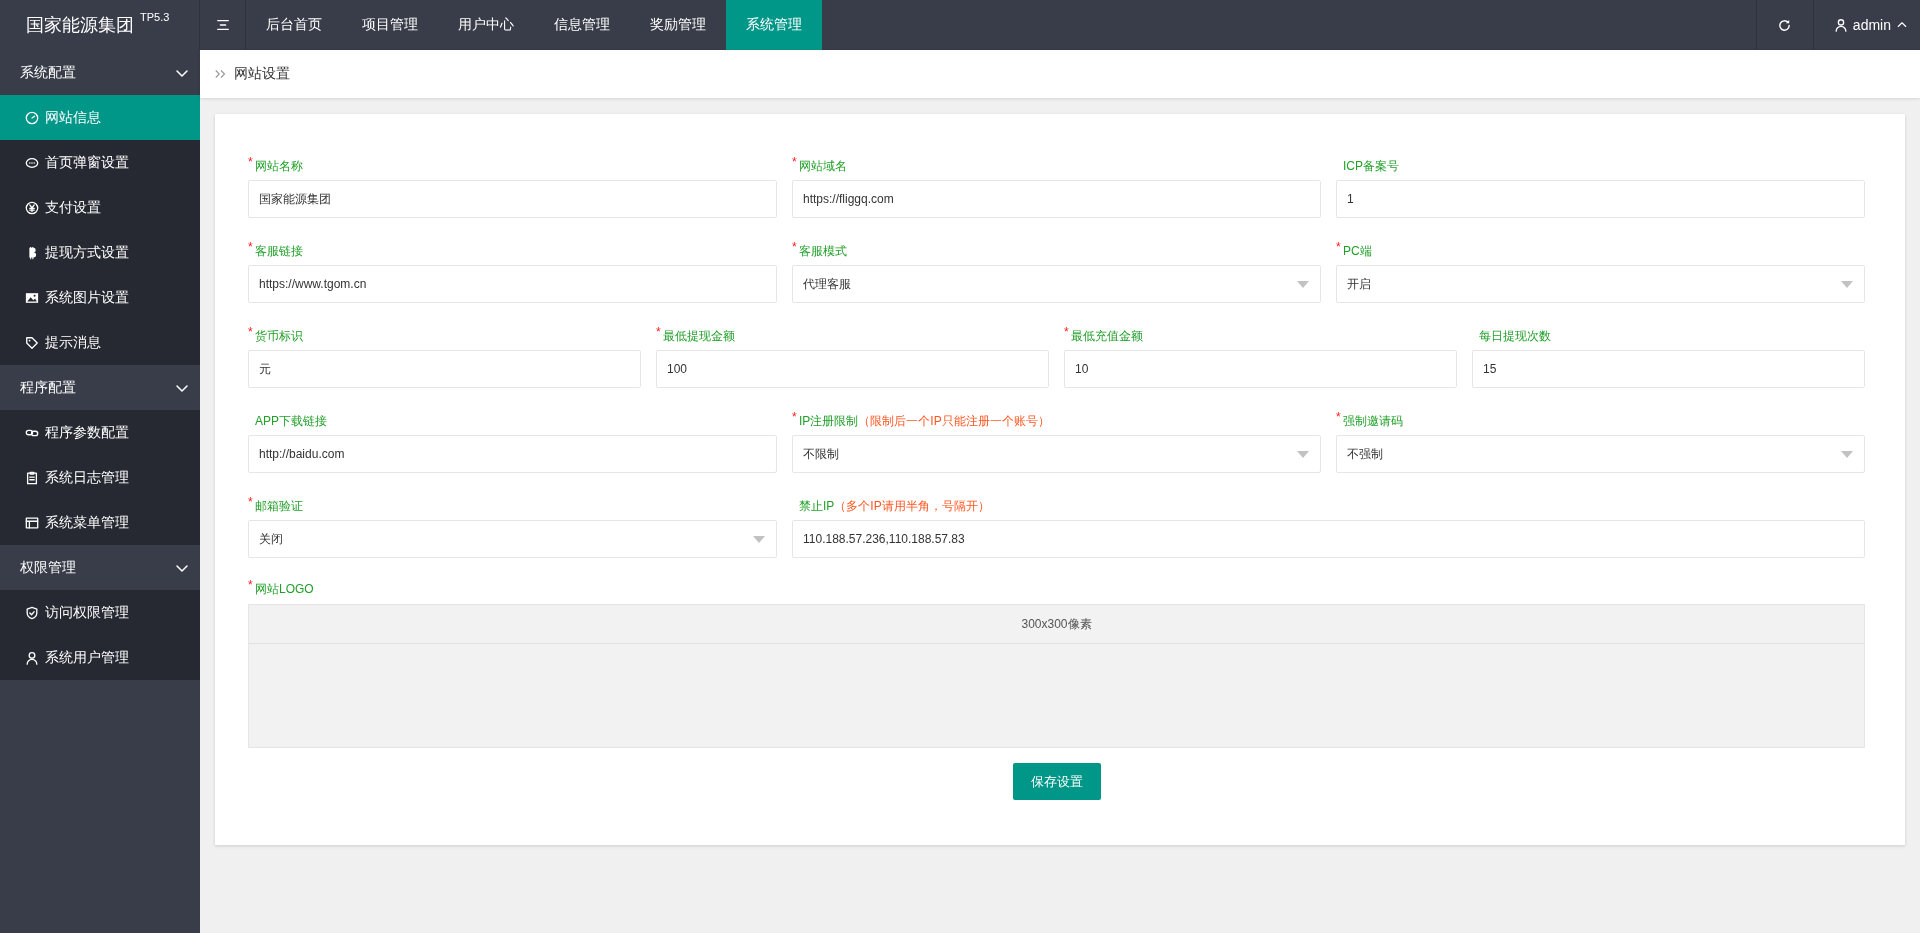 The height and width of the screenshot is (933, 1920). Describe the element at coordinates (100, 117) in the screenshot. I see `sidebar-item: 网站信息` at that location.